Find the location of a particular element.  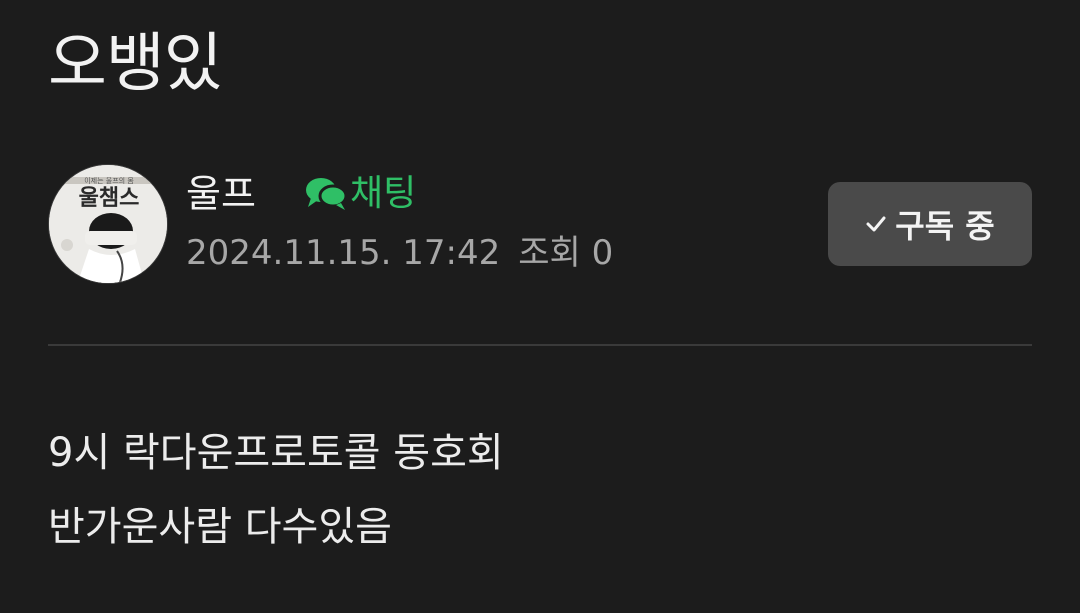

chat-bubbles-icon is located at coordinates (327, 194).